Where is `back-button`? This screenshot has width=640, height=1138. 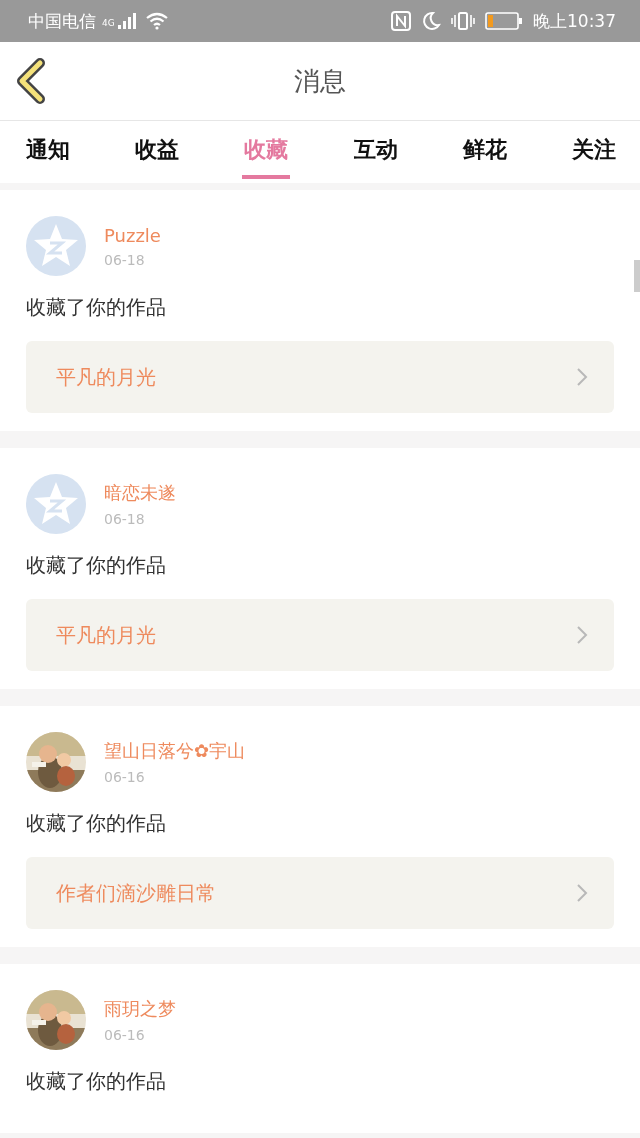 back-button is located at coordinates (31, 81).